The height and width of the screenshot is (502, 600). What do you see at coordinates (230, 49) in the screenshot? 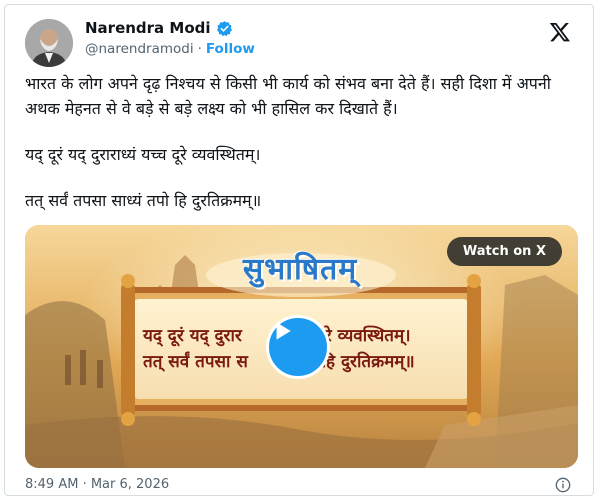
I see `follow-button: Follow` at bounding box center [230, 49].